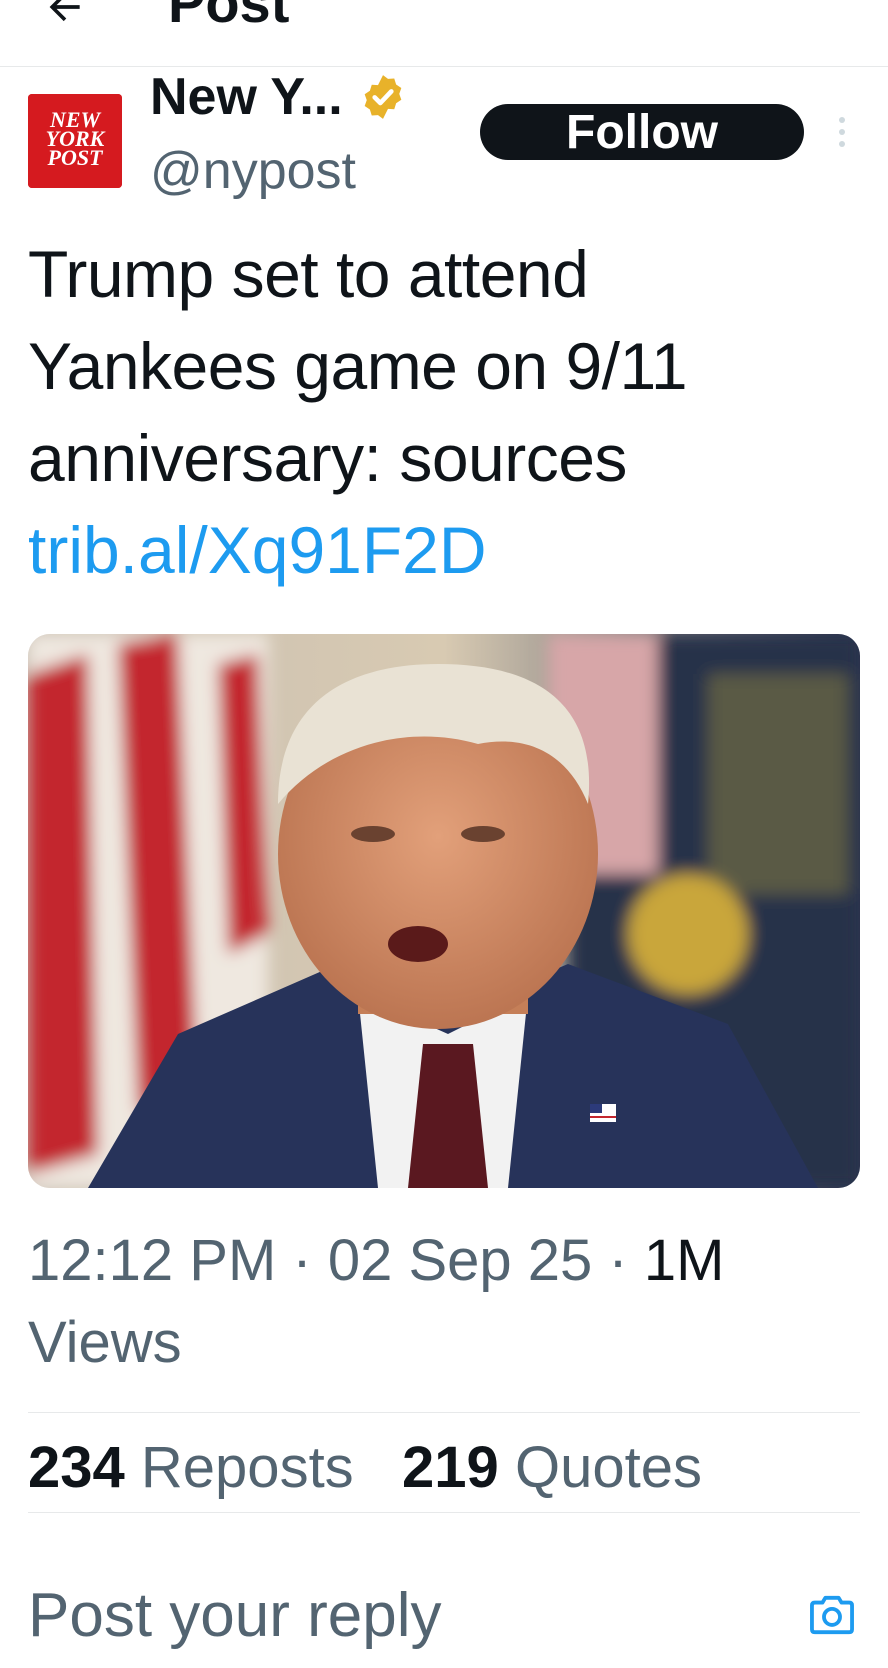  Describe the element at coordinates (229, 17) in the screenshot. I see `page-title: Post` at that location.